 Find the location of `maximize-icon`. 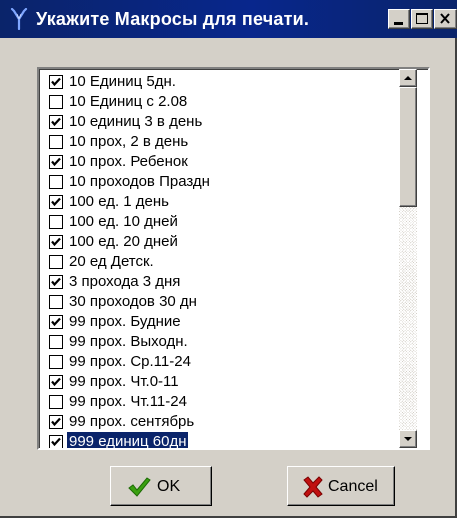

maximize-icon is located at coordinates (422, 18).